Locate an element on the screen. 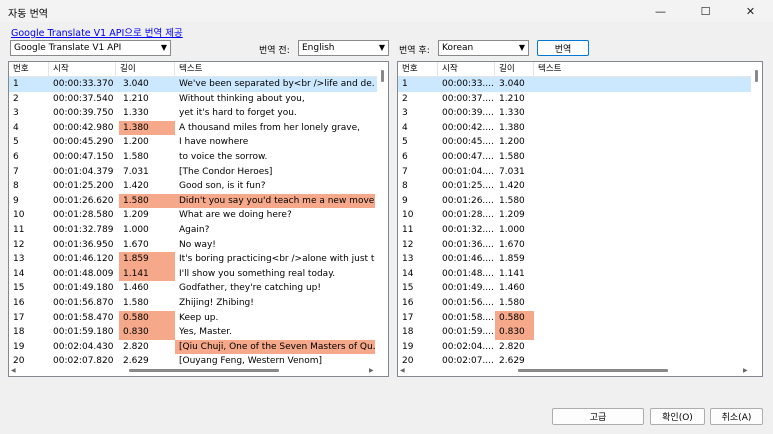 The height and width of the screenshot is (434, 773). cell-text: Keep up. is located at coordinates (199, 317).